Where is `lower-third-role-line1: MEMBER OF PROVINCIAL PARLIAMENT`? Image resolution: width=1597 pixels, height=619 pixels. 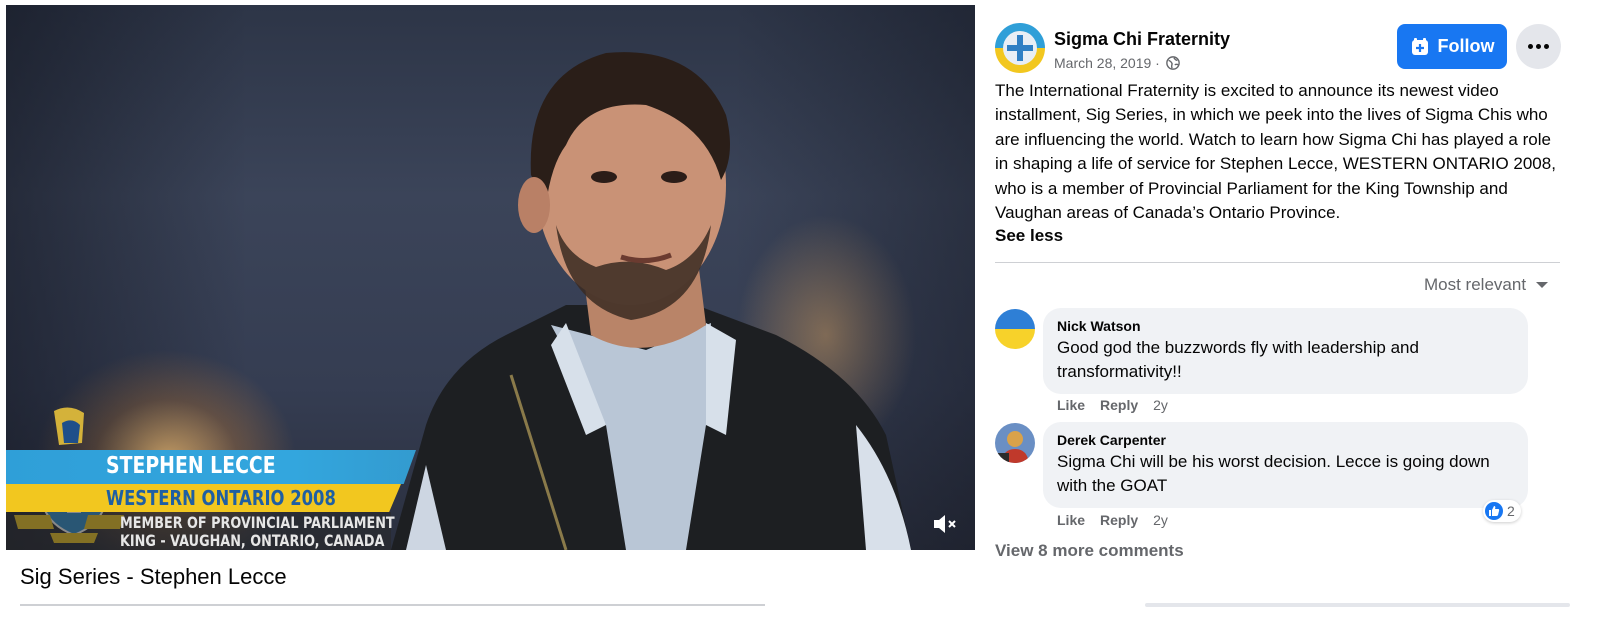 lower-third-role-line1: MEMBER OF PROVINCIAL PARLIAMENT is located at coordinates (257, 522).